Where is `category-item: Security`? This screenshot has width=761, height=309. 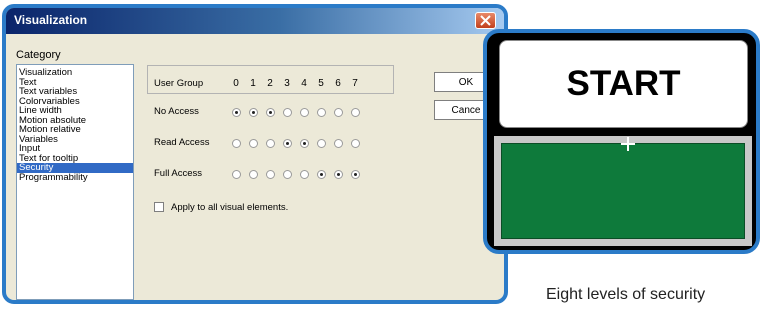 category-item: Security is located at coordinates (75, 168).